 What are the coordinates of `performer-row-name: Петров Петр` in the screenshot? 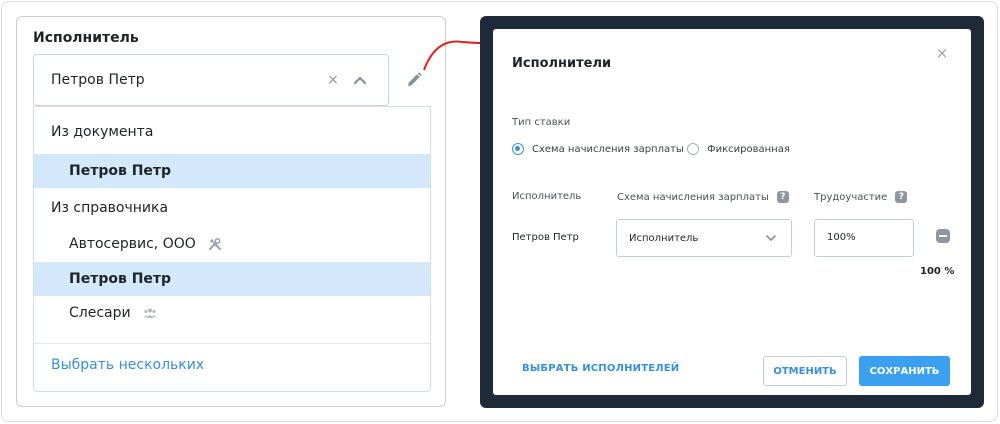 It's located at (545, 237).